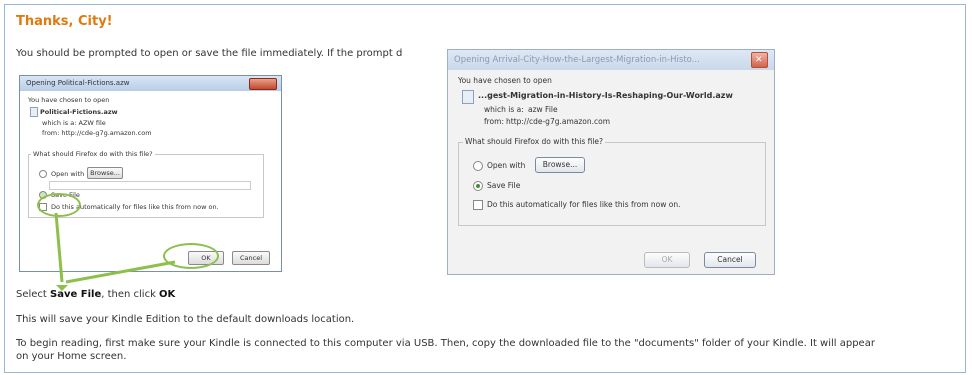  I want to click on large-from-value: http://cde-g7g.amazon.com, so click(558, 121).